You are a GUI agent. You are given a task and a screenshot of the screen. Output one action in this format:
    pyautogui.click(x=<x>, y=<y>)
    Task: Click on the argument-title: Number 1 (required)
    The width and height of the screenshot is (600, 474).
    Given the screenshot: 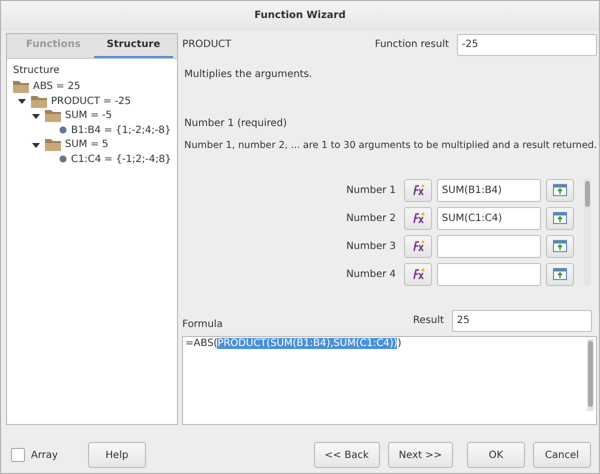 What is the action you would take?
    pyautogui.click(x=236, y=123)
    